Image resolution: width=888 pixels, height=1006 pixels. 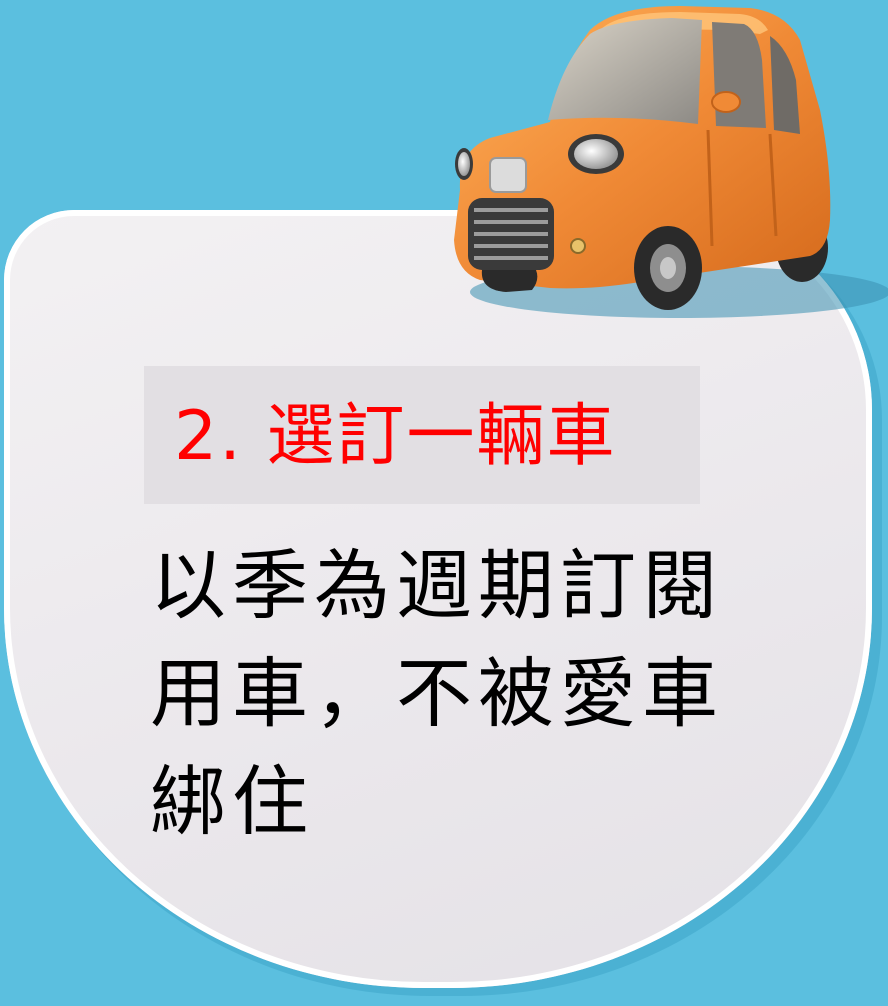 What do you see at coordinates (395, 436) in the screenshot?
I see `heading: 2. 選訂一輛車` at bounding box center [395, 436].